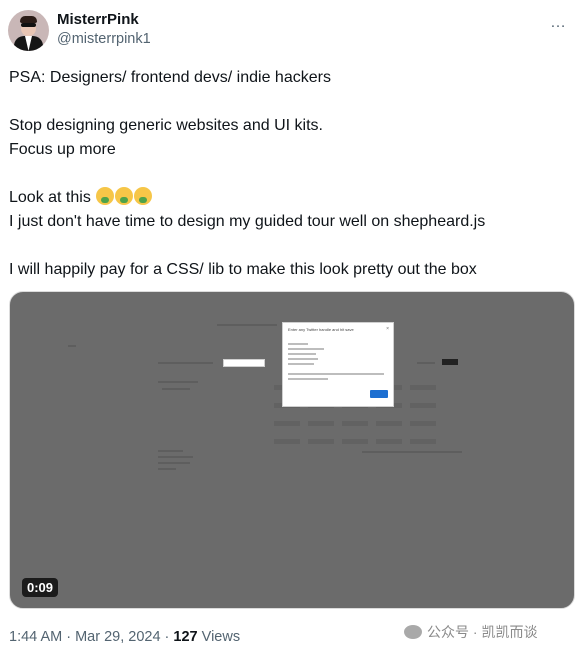 The height and width of the screenshot is (653, 581). What do you see at coordinates (387, 329) in the screenshot?
I see `close-icon: ×` at bounding box center [387, 329].